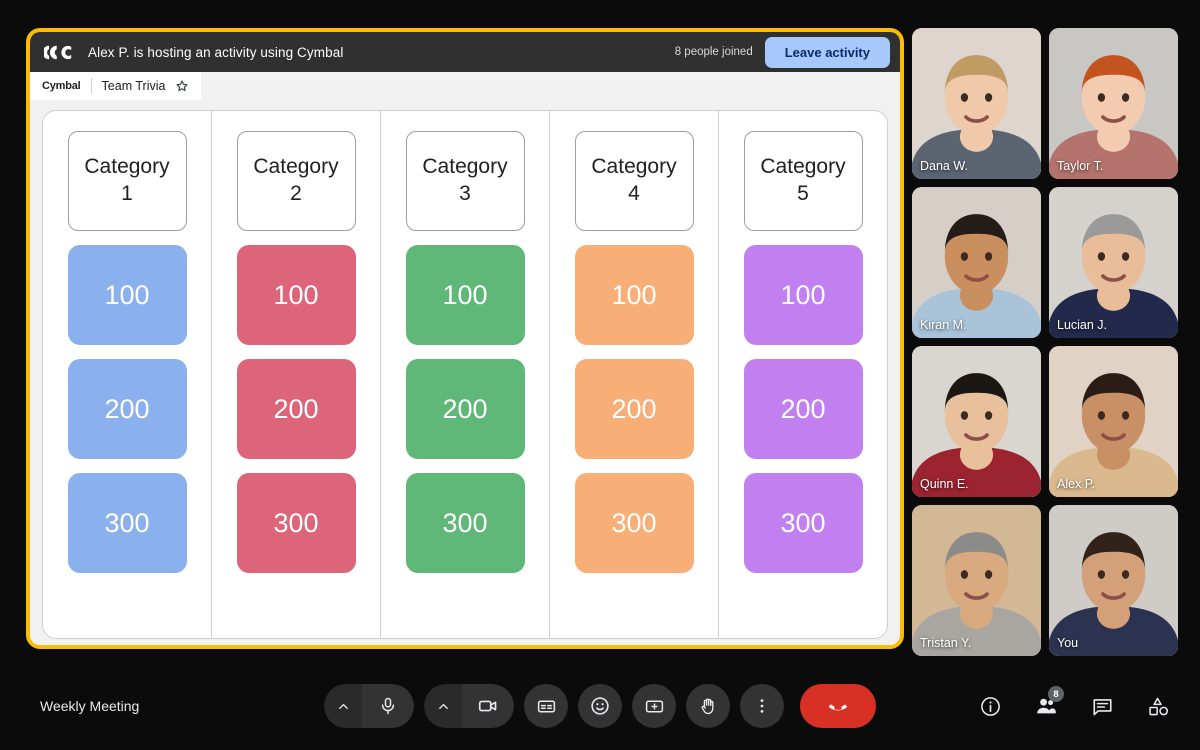  What do you see at coordinates (127, 193) in the screenshot?
I see `category-number: 1` at bounding box center [127, 193].